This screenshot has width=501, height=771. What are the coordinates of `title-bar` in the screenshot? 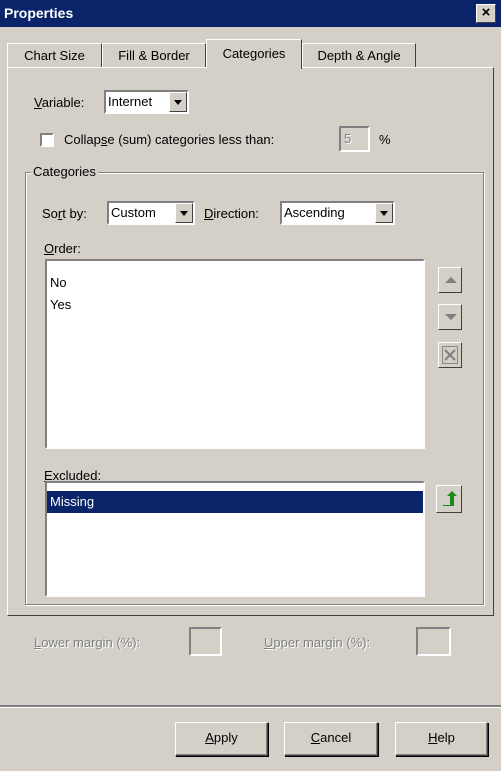 It's located at (250, 13).